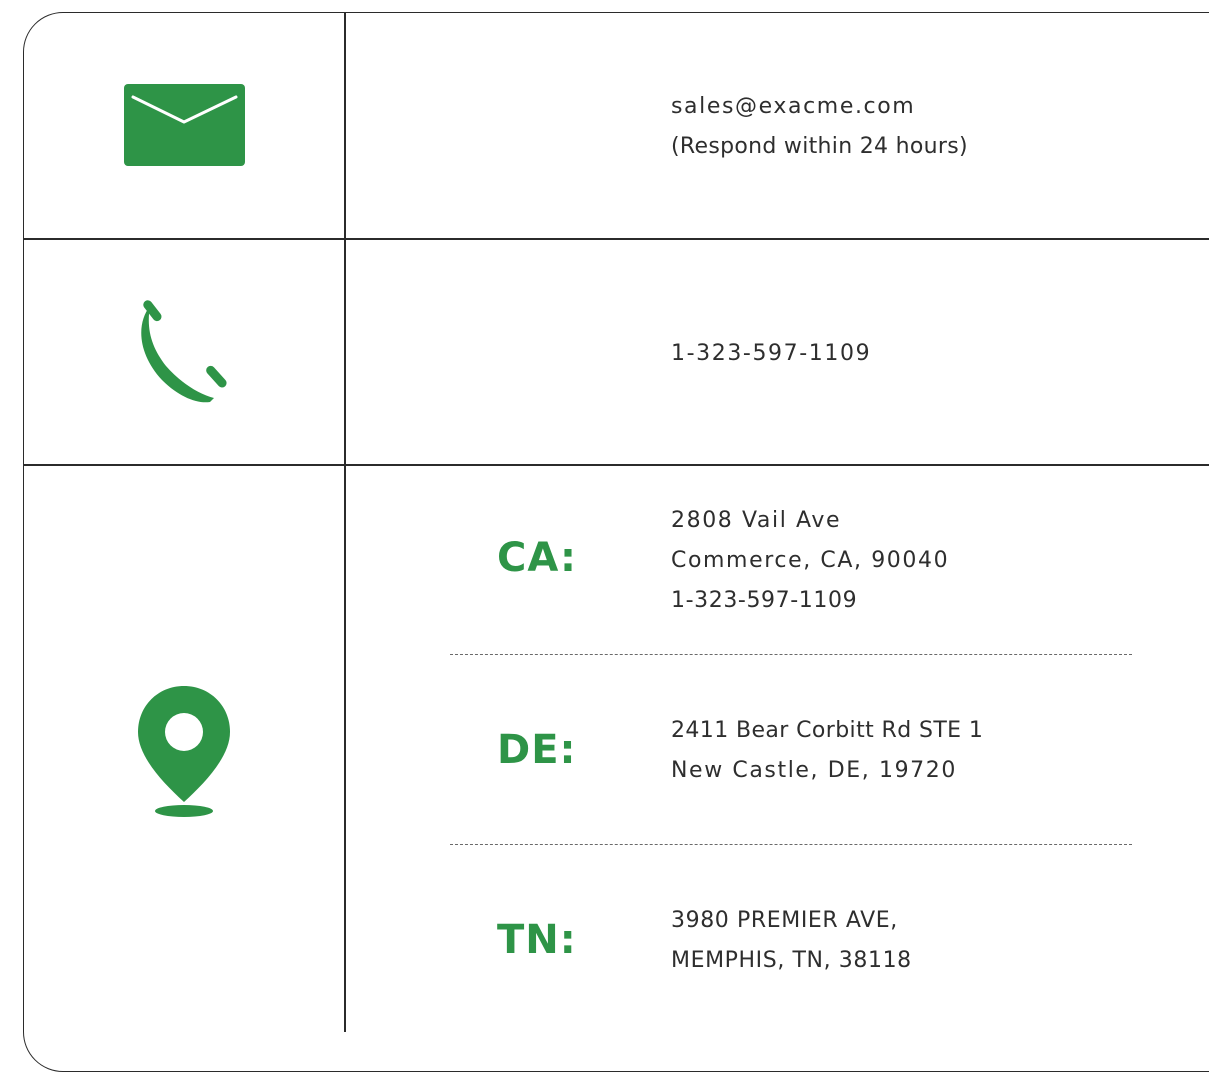 The width and height of the screenshot is (1209, 1072). I want to click on de-address-line-2: New Castle, DE, 19720, so click(814, 770).